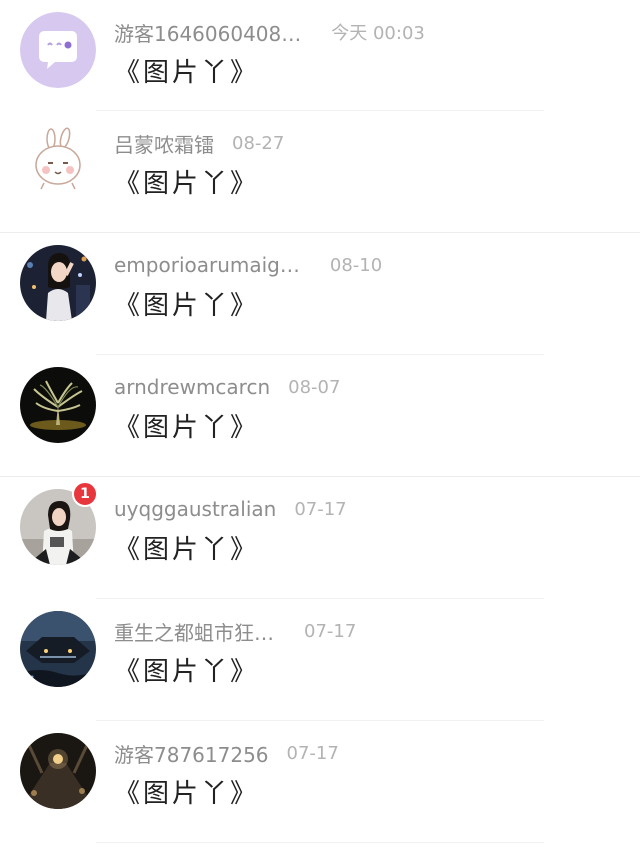  What do you see at coordinates (164, 144) in the screenshot?
I see `contact-name: 吕蒙哝霜镭` at bounding box center [164, 144].